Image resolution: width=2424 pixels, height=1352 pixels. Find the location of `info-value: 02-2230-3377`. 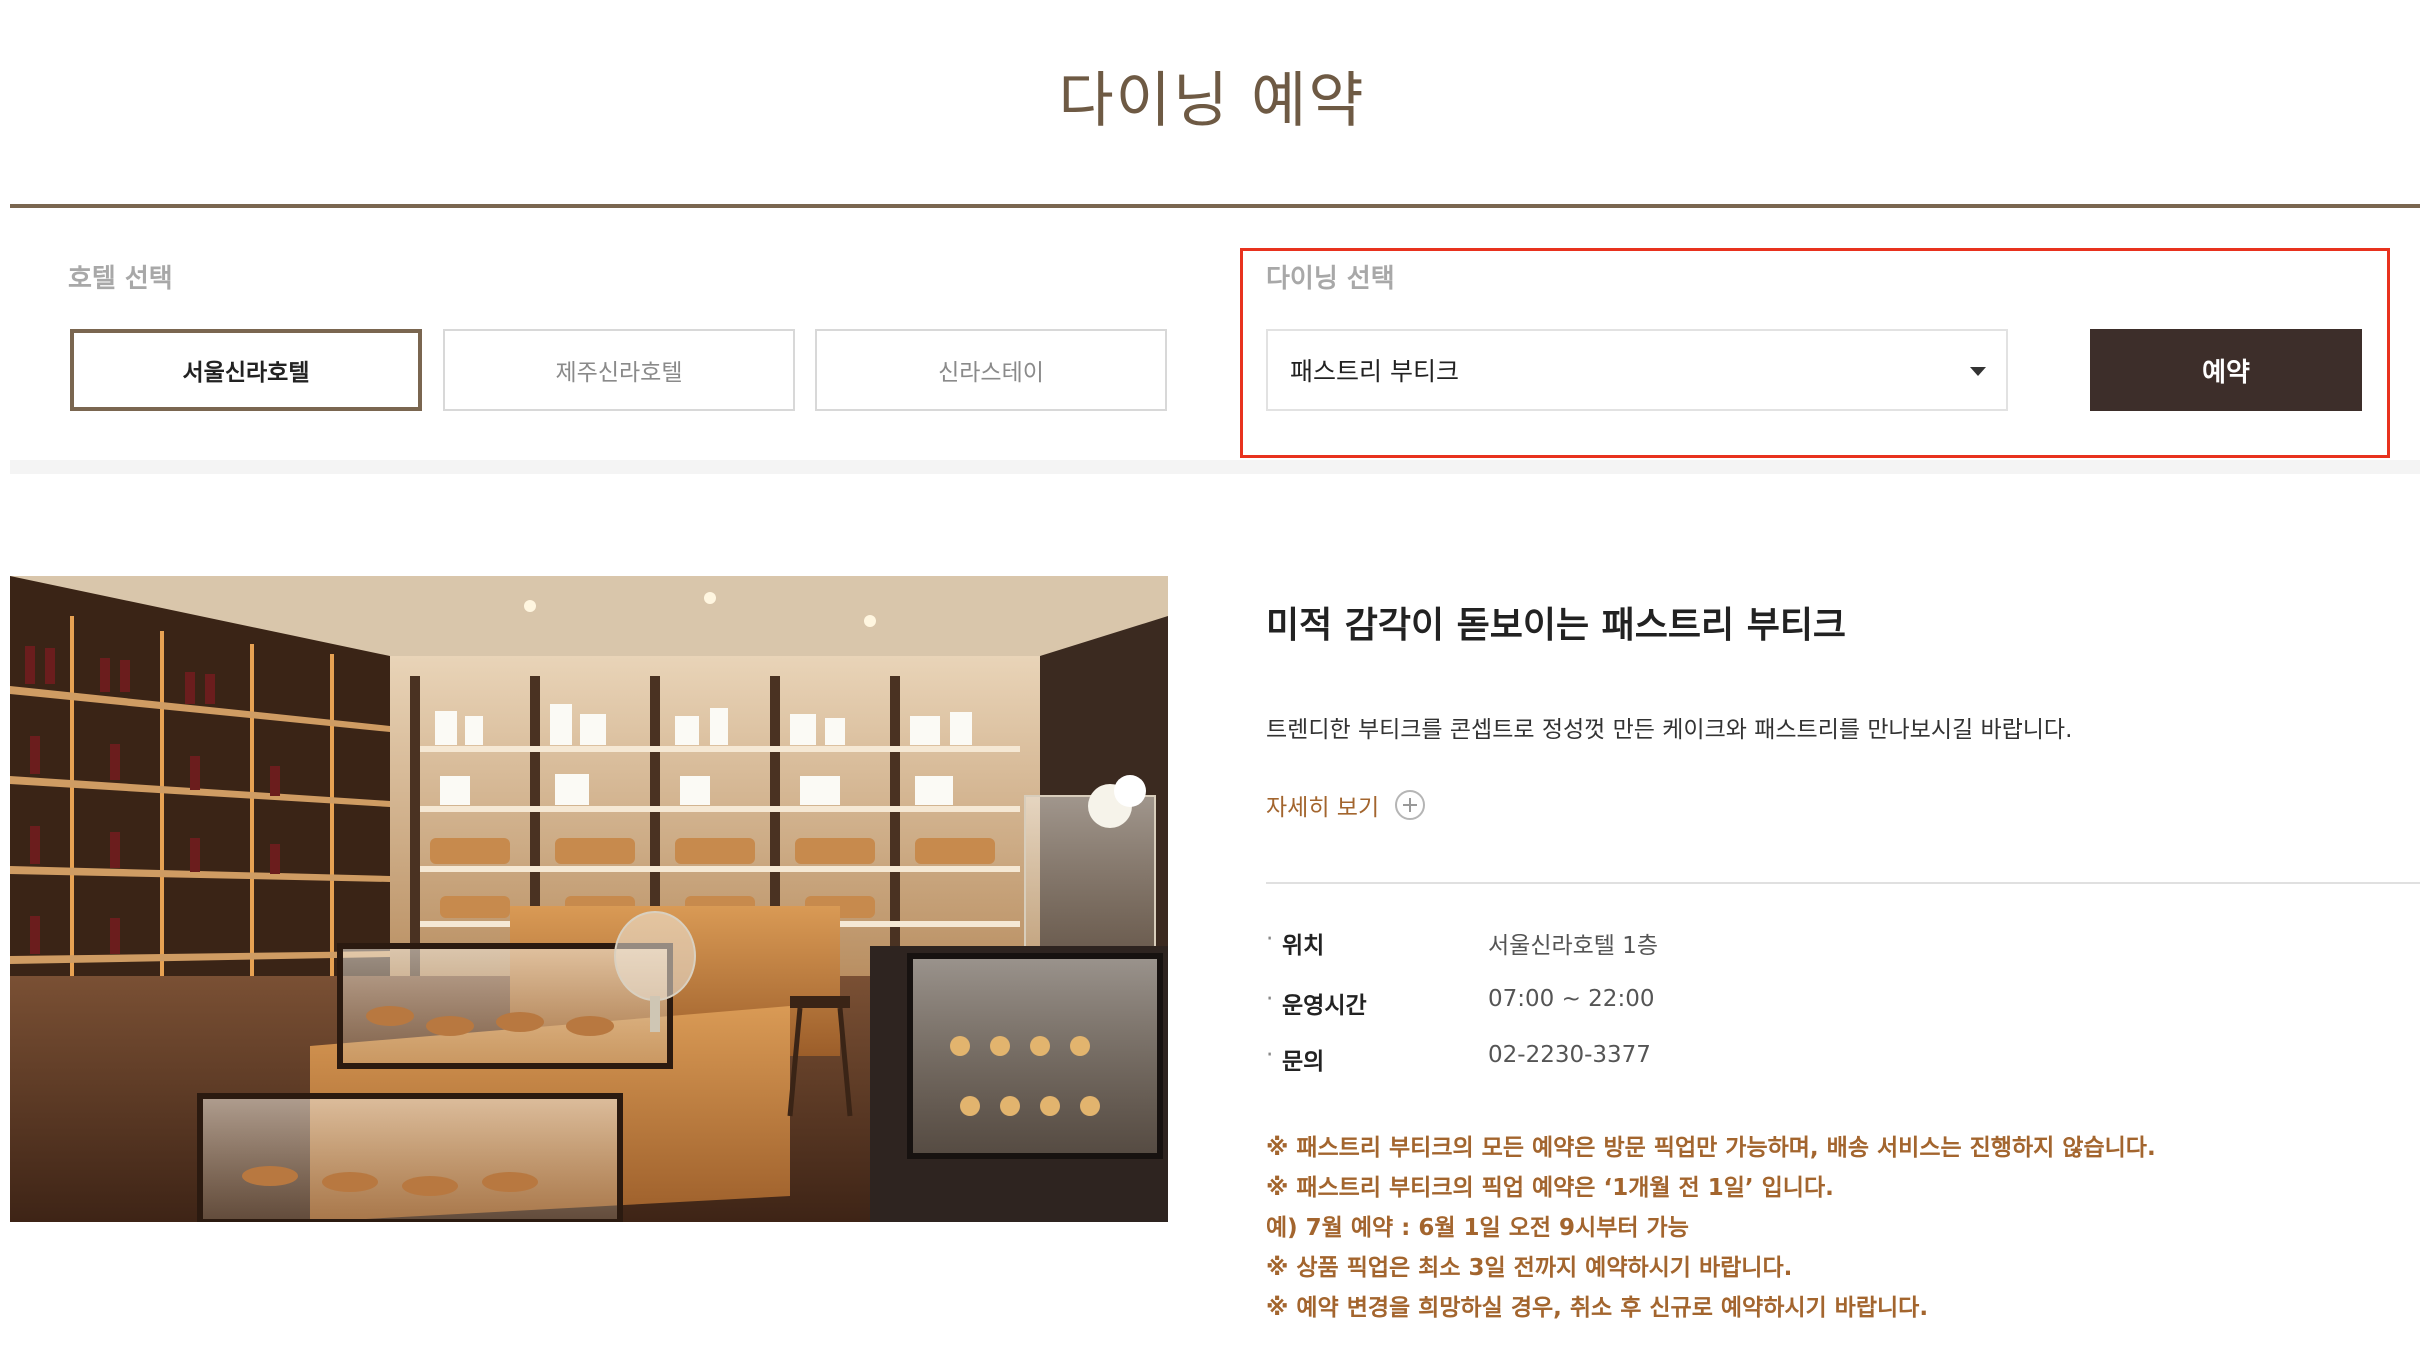

info-value: 02-2230-3377 is located at coordinates (1569, 1055).